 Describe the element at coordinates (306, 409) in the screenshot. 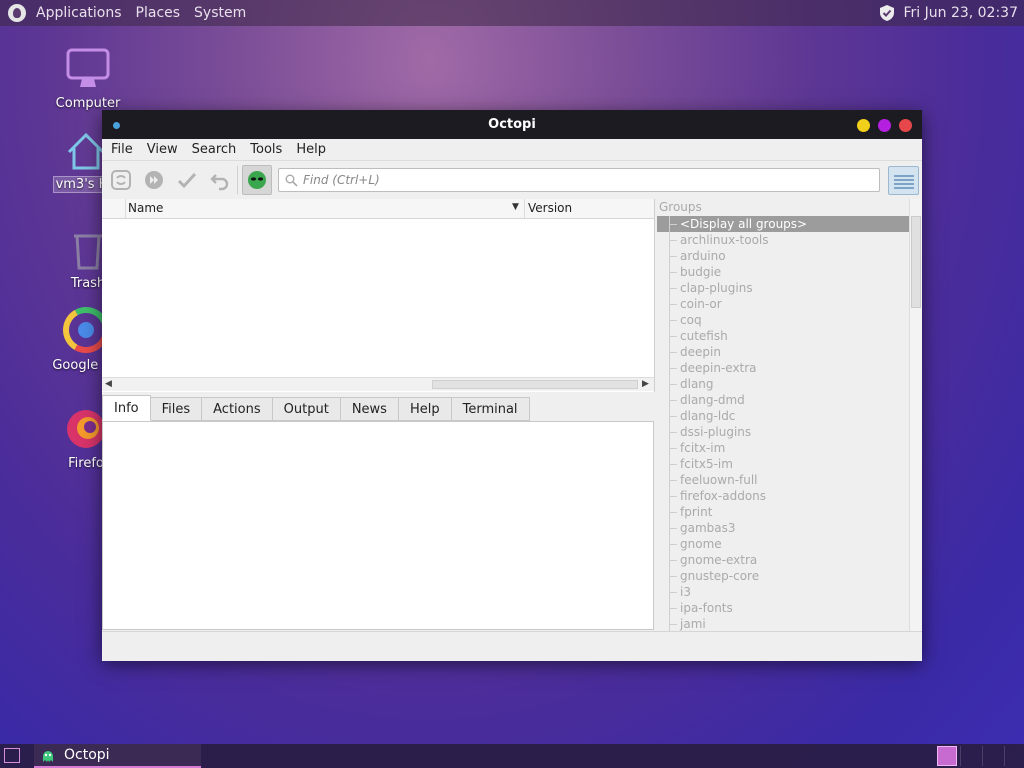

I see `tab-output: Output` at that location.